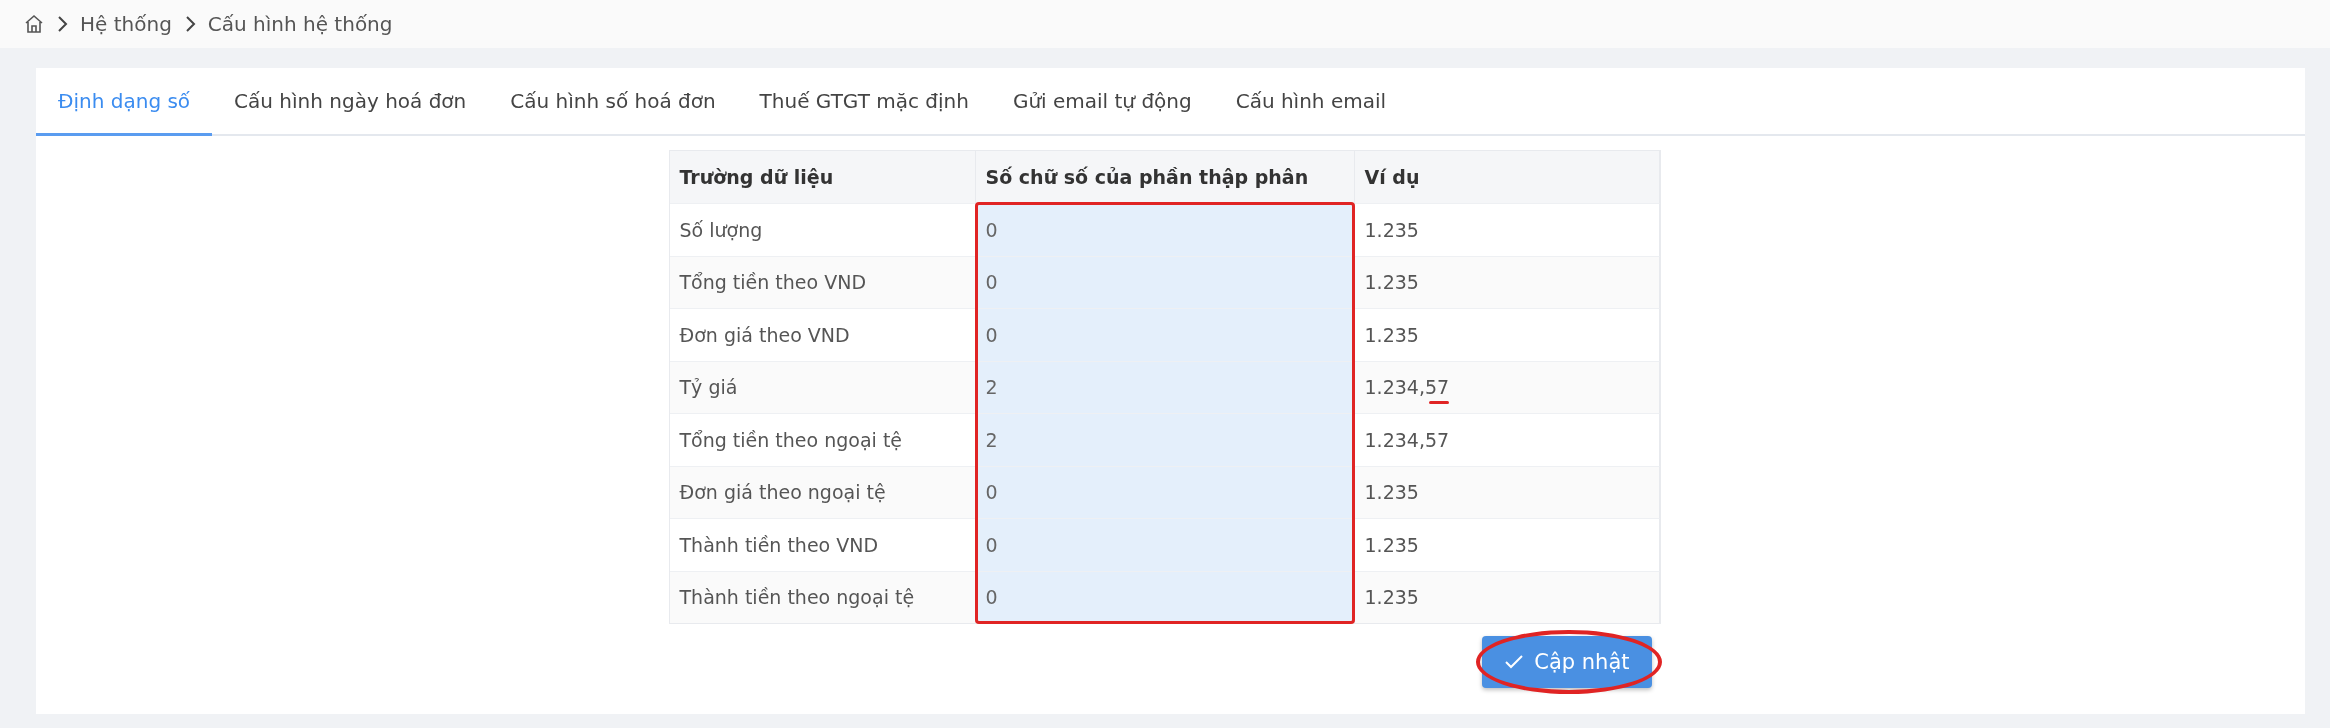  Describe the element at coordinates (1165, 177) in the screenshot. I see `column-header: Số chữ số của phần thập phân` at that location.